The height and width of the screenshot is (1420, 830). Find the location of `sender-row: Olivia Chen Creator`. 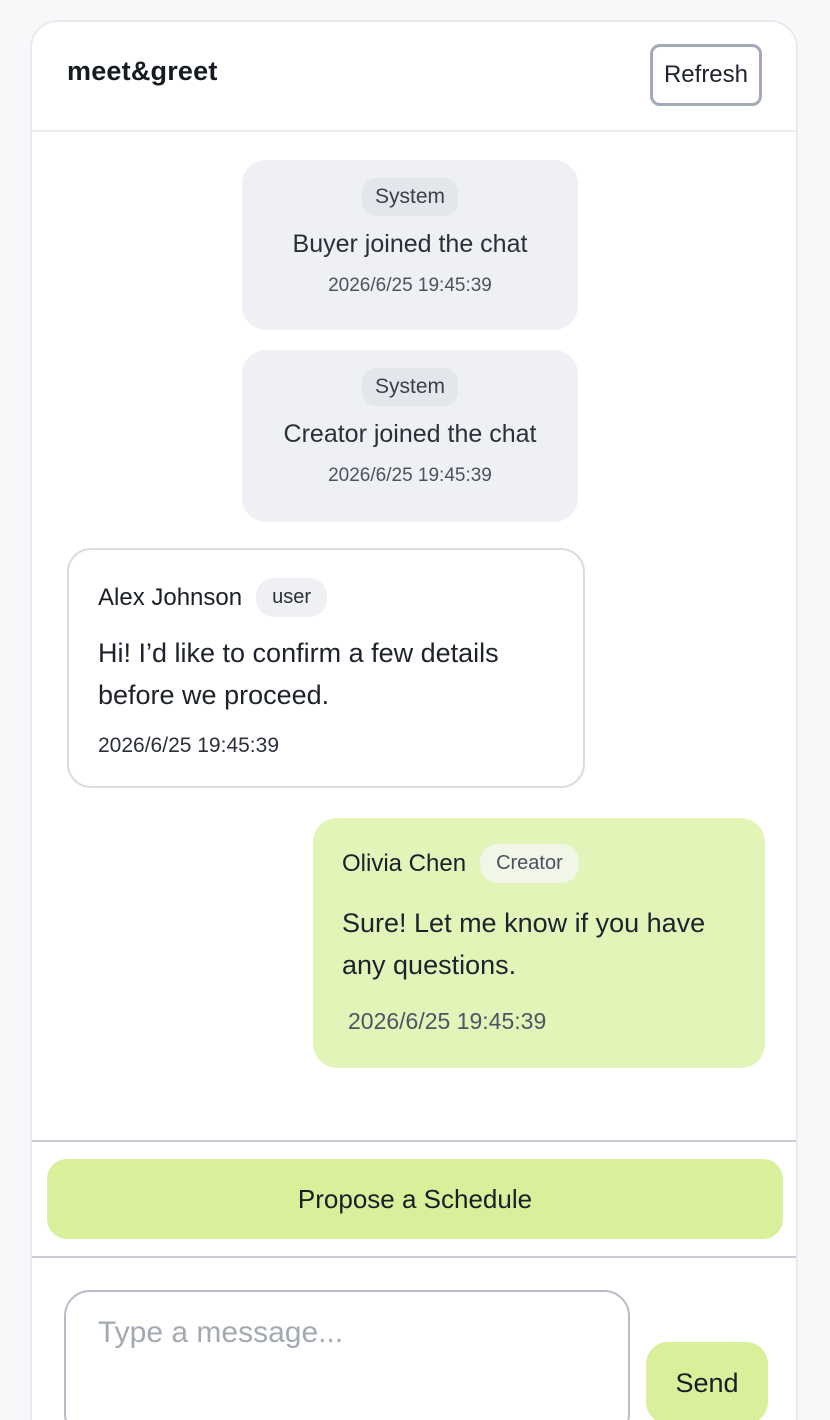

sender-row: Olivia Chen Creator is located at coordinates (460, 863).